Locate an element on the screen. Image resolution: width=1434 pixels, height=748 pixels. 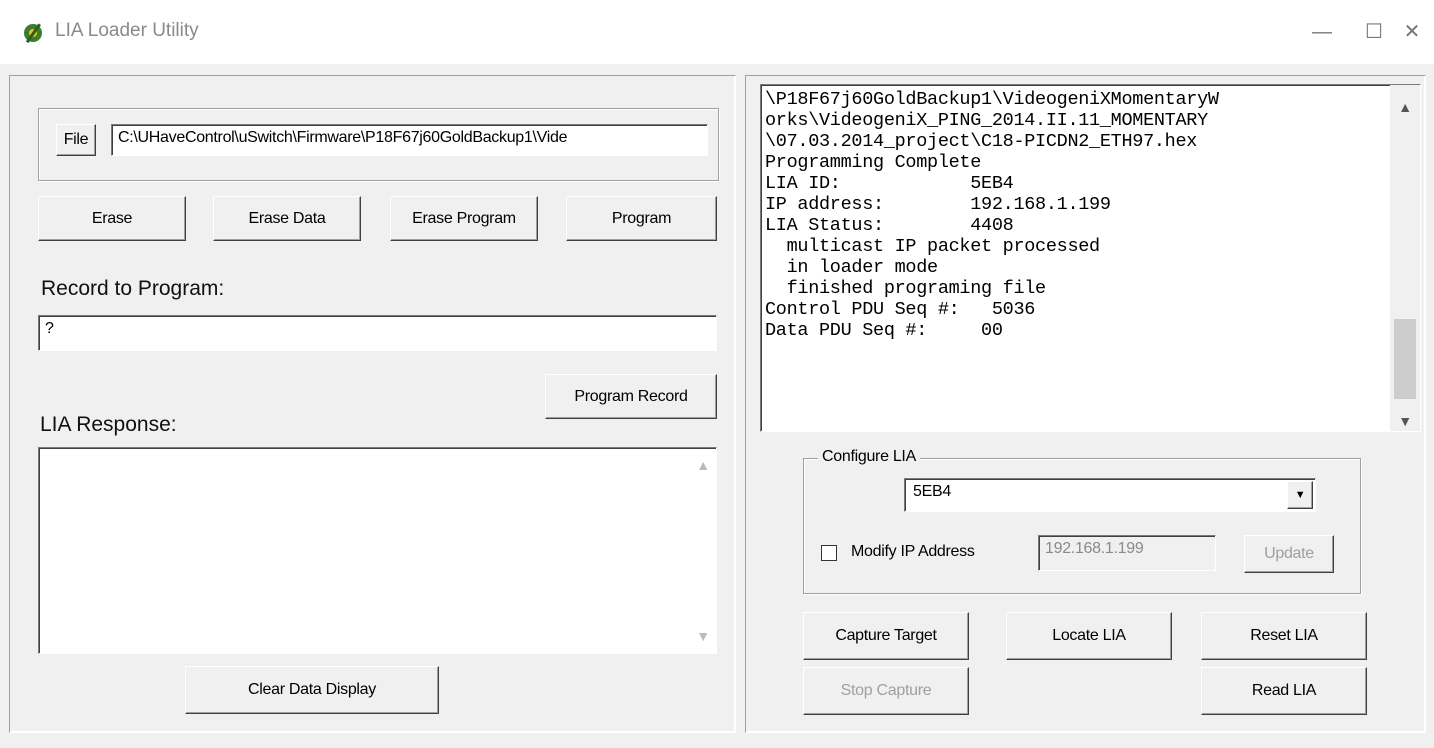
record-to-program-label: Record to Program: is located at coordinates (133, 288).